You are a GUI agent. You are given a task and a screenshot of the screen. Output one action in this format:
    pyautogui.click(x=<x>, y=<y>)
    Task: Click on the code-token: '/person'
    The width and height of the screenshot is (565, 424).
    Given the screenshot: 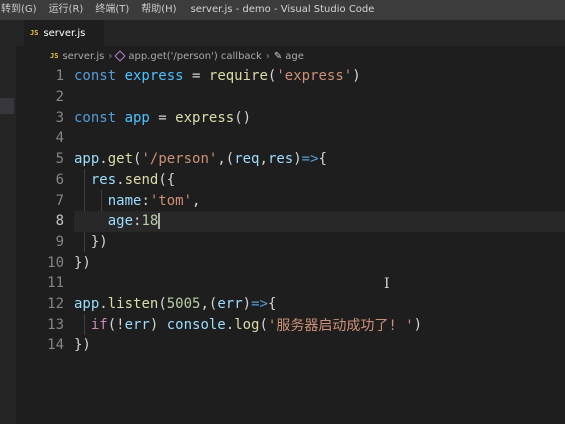 What is the action you would take?
    pyautogui.click(x=179, y=159)
    